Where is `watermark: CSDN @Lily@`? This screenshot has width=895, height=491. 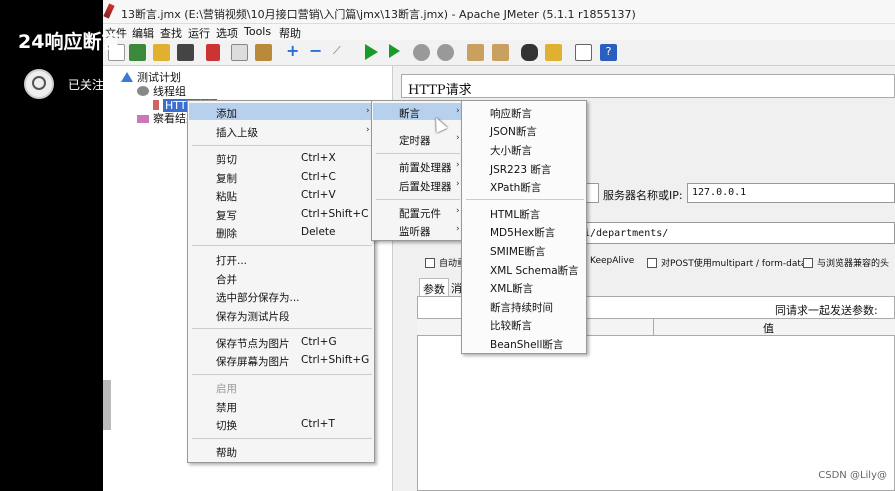
watermark: CSDN @Lily@ is located at coordinates (852, 475).